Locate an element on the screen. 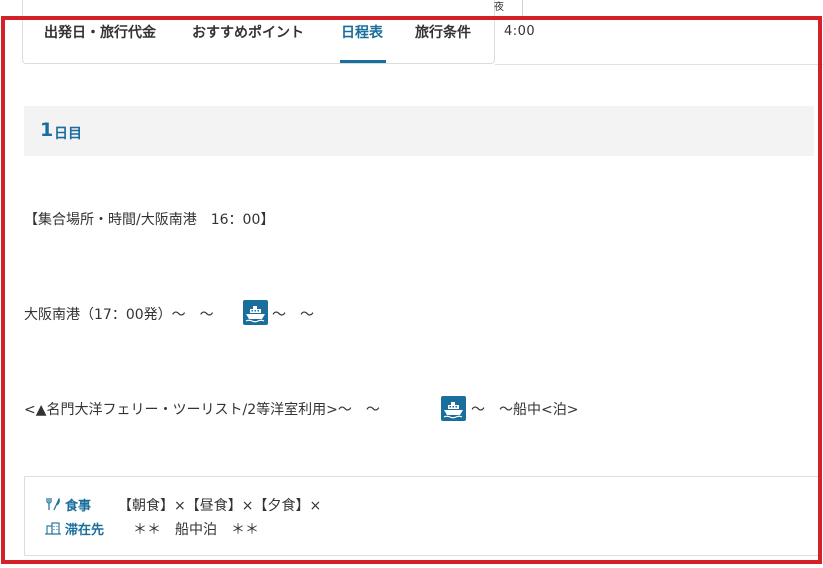 The height and width of the screenshot is (568, 823). route-line-1: 大阪南港（17：00発）～ ～ is located at coordinates (119, 315).